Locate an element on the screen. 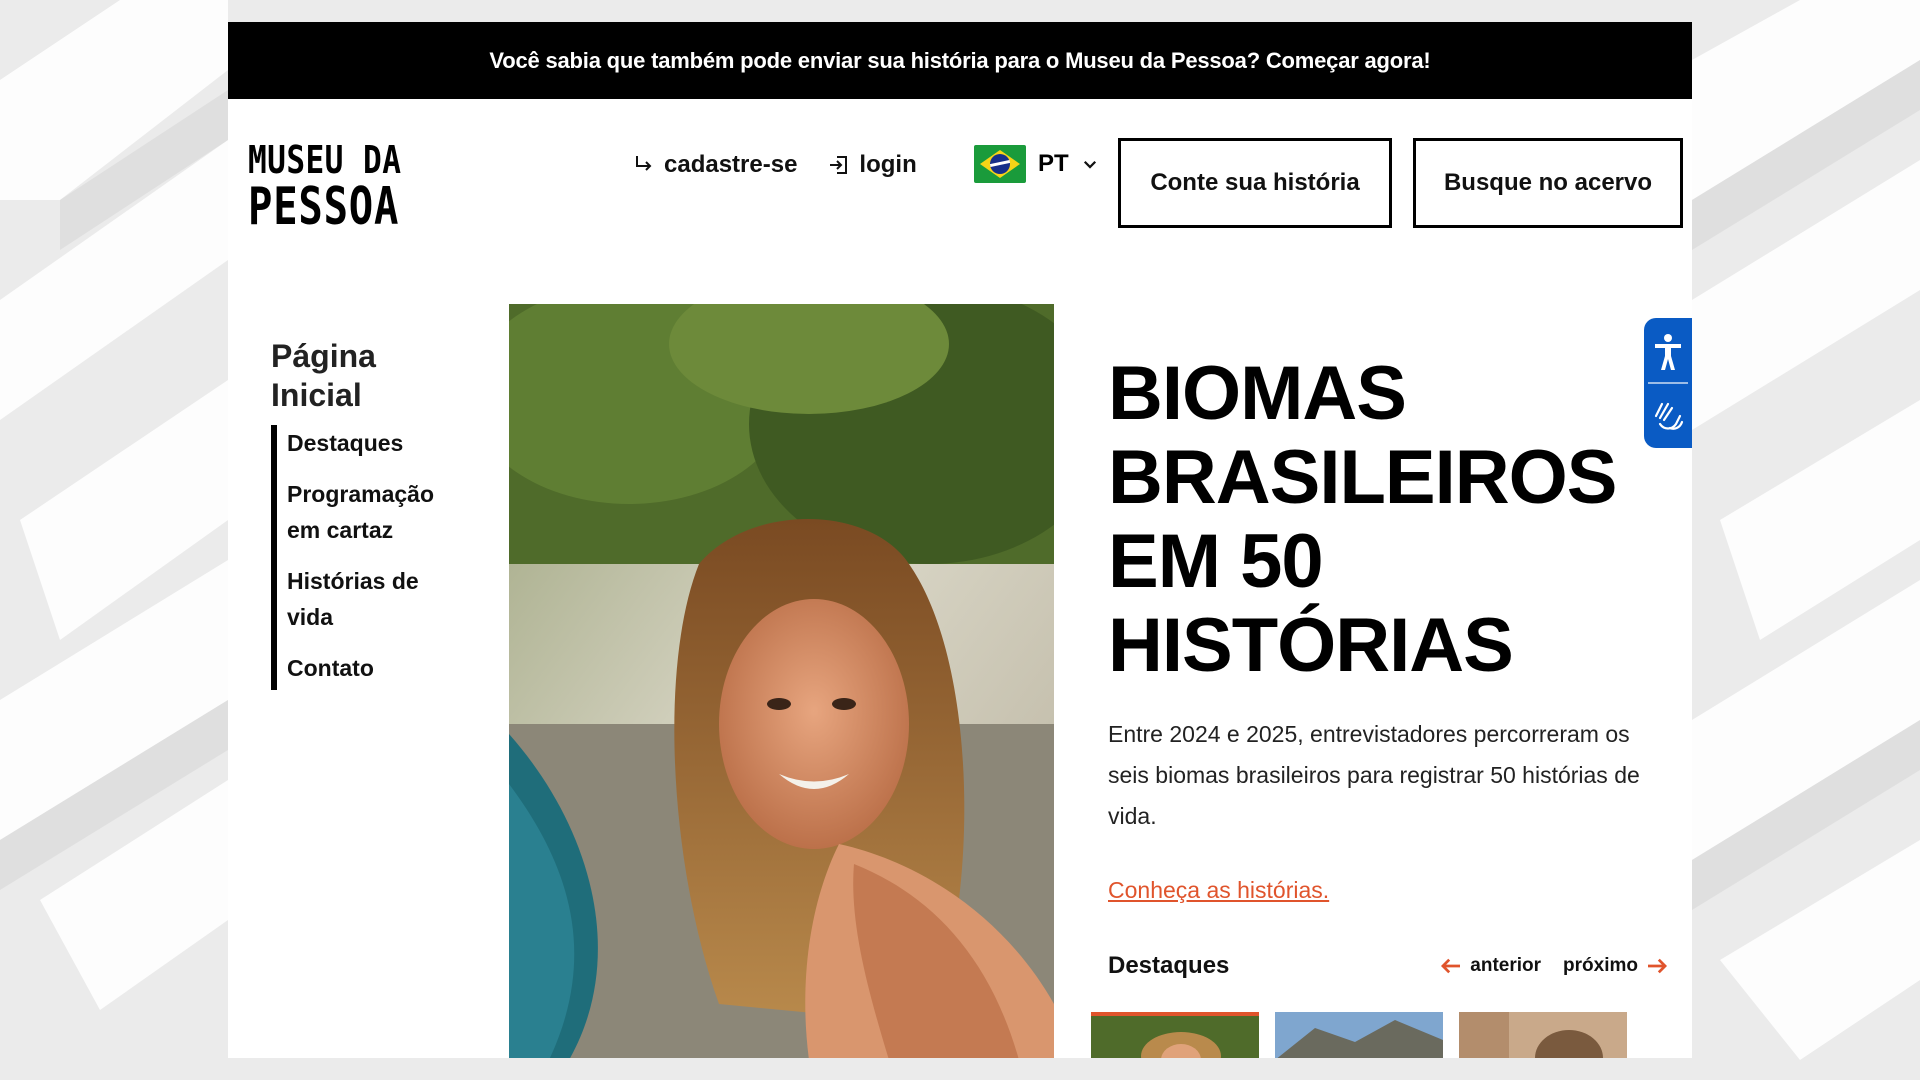  login-link: login is located at coordinates (872, 165).